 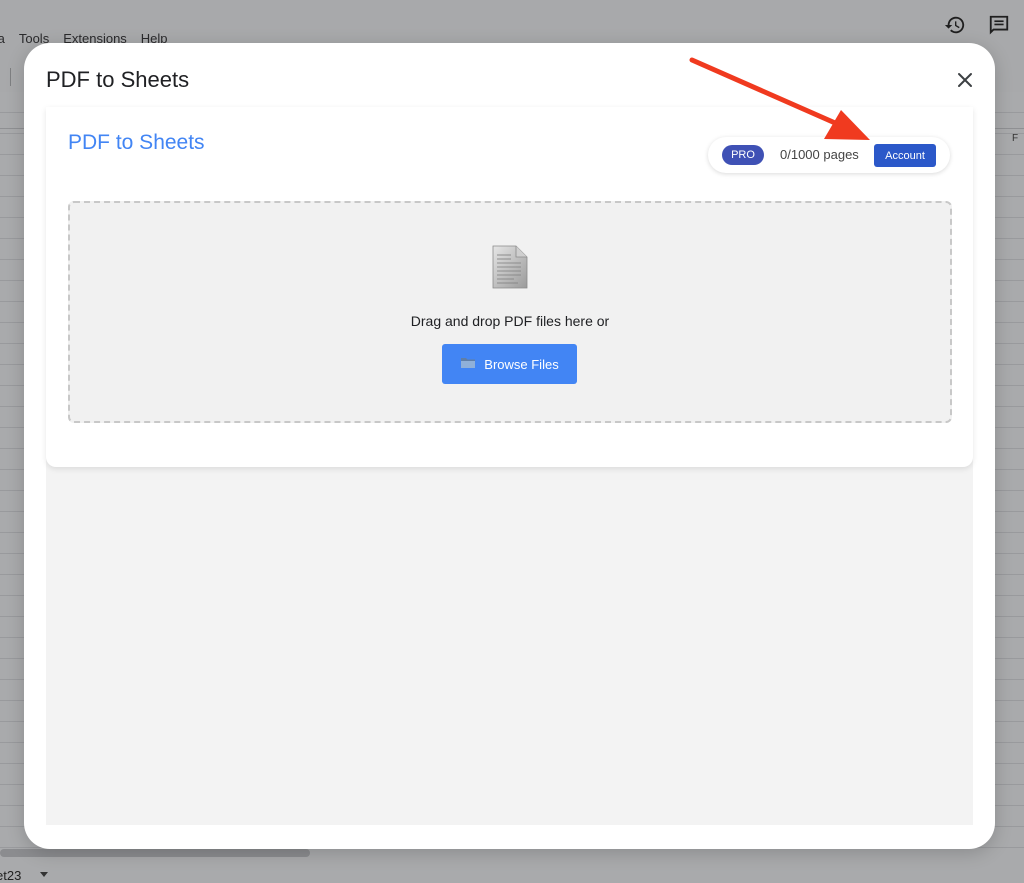 What do you see at coordinates (965, 80) in the screenshot?
I see `close-icon` at bounding box center [965, 80].